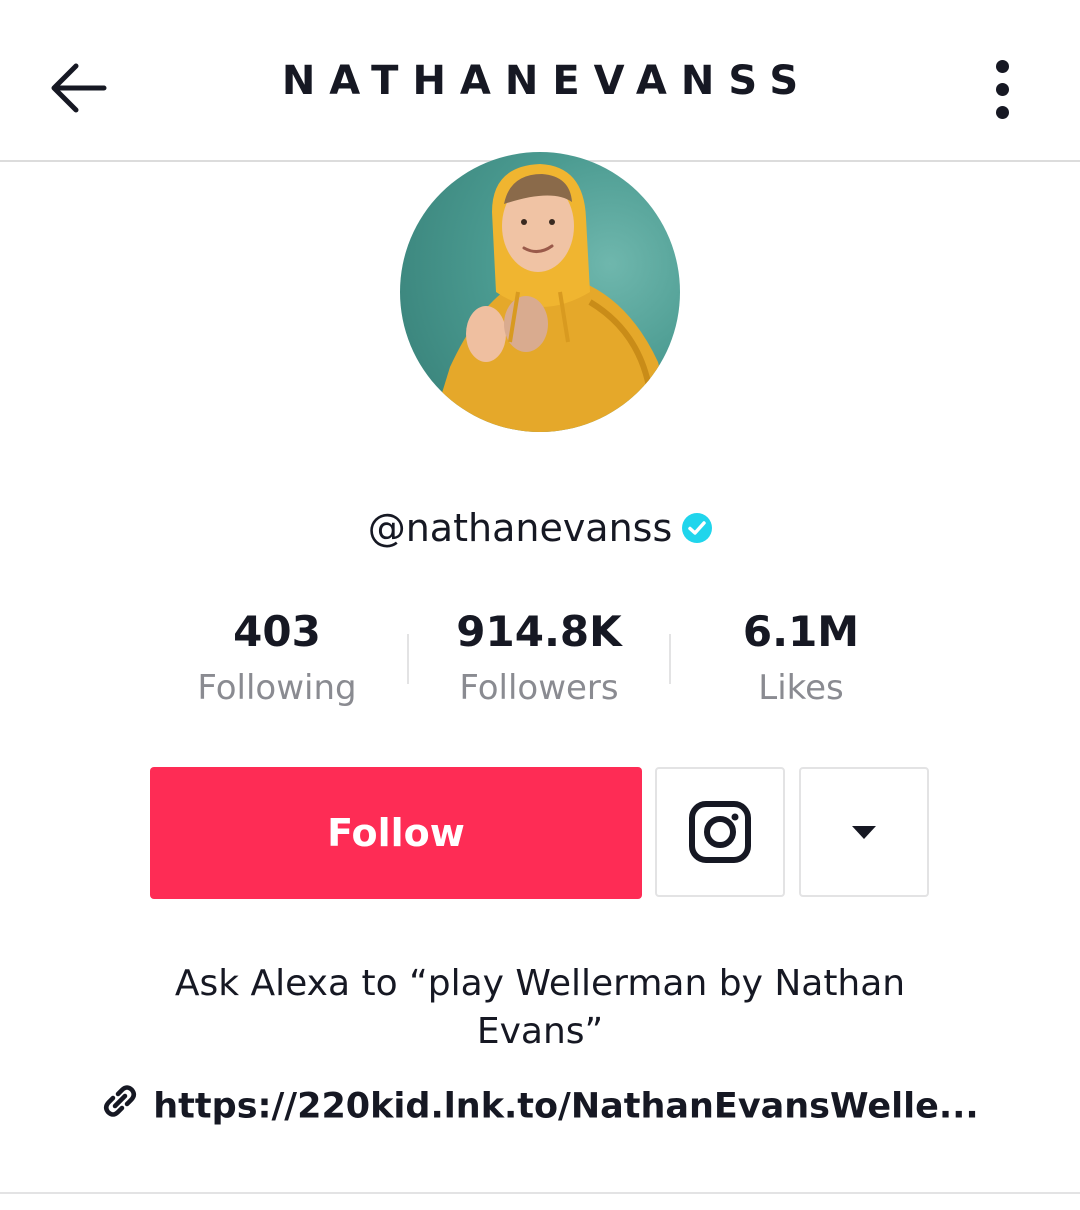  I want to click on verified-badge-icon, so click(697, 527).